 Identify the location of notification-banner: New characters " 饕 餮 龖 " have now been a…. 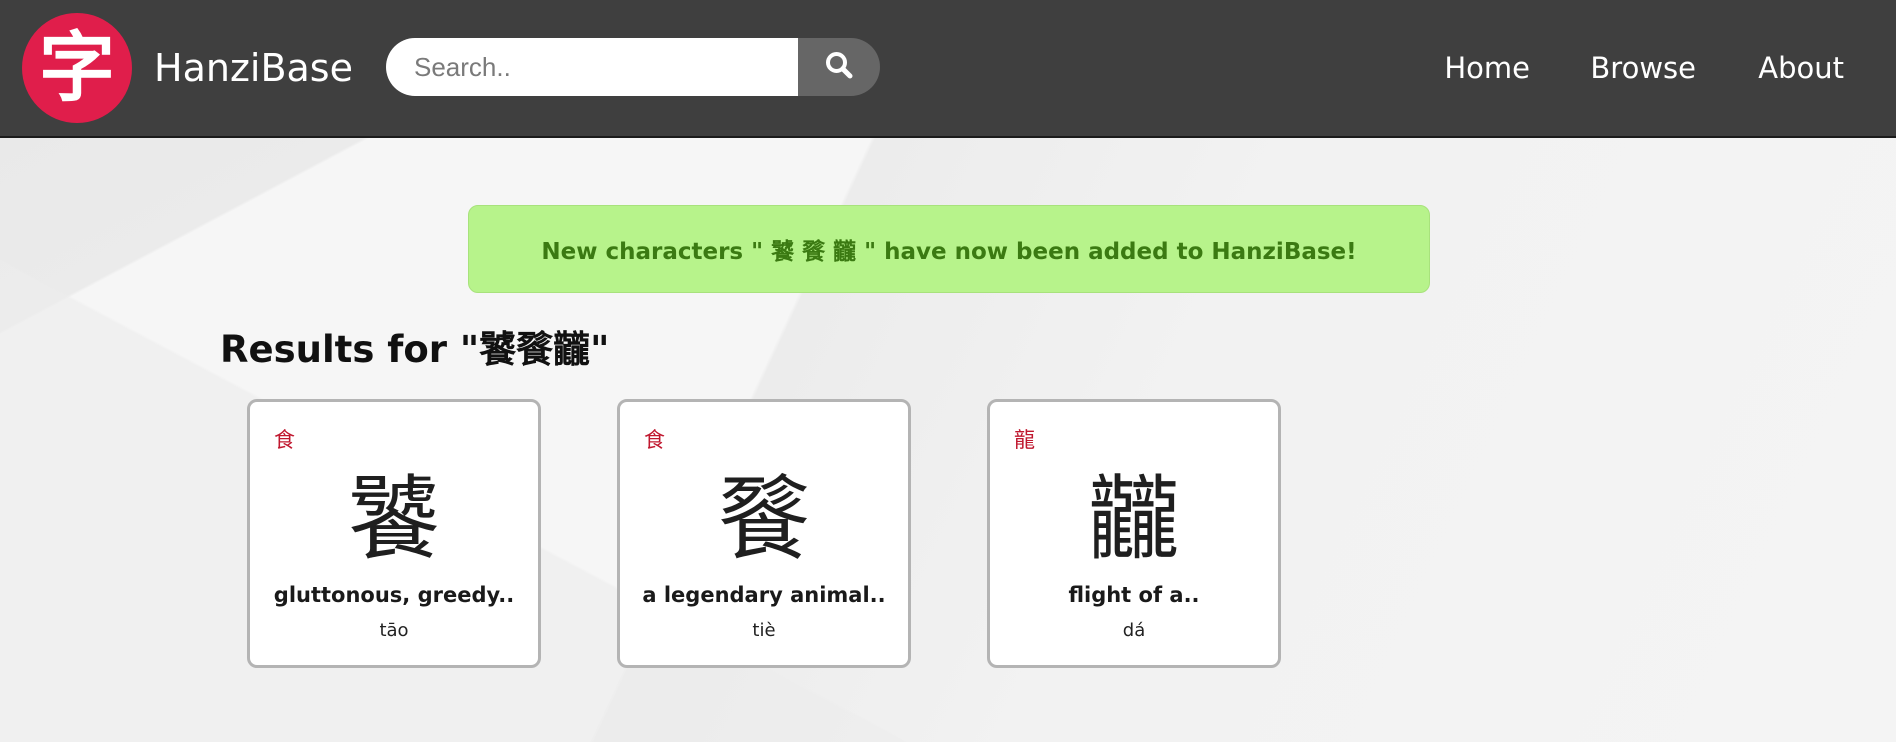
(949, 249).